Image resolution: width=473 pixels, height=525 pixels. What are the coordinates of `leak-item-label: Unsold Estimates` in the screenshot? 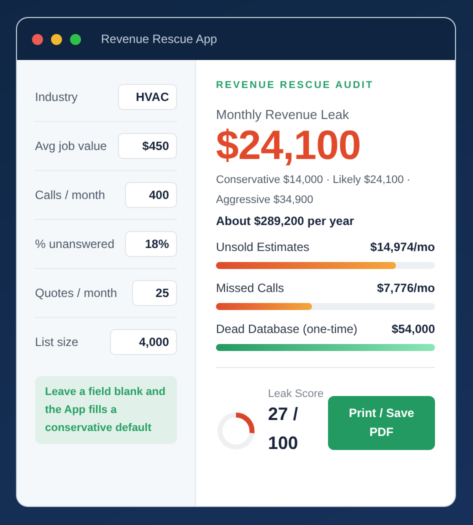 It's located at (263, 247).